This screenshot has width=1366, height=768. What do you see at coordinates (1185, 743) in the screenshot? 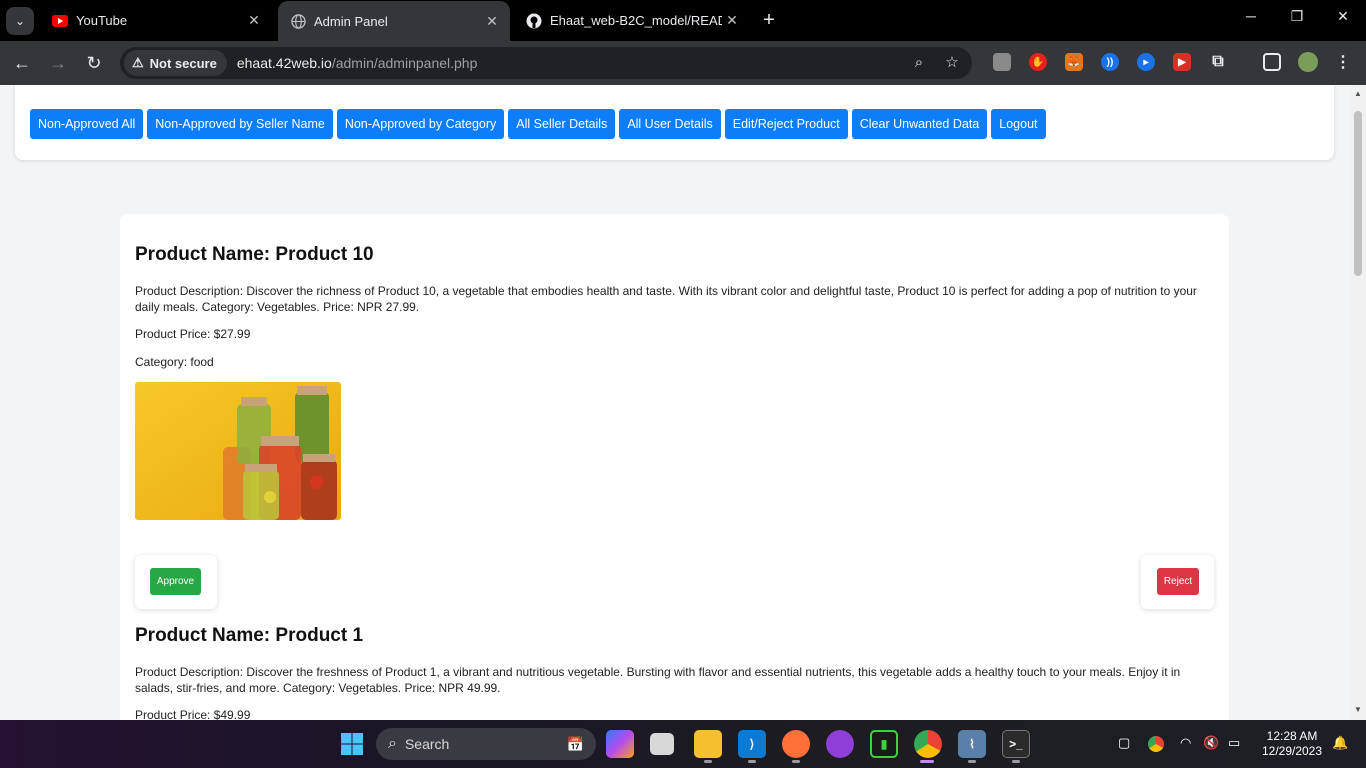
I see `wifi-icon: ◠` at bounding box center [1185, 743].